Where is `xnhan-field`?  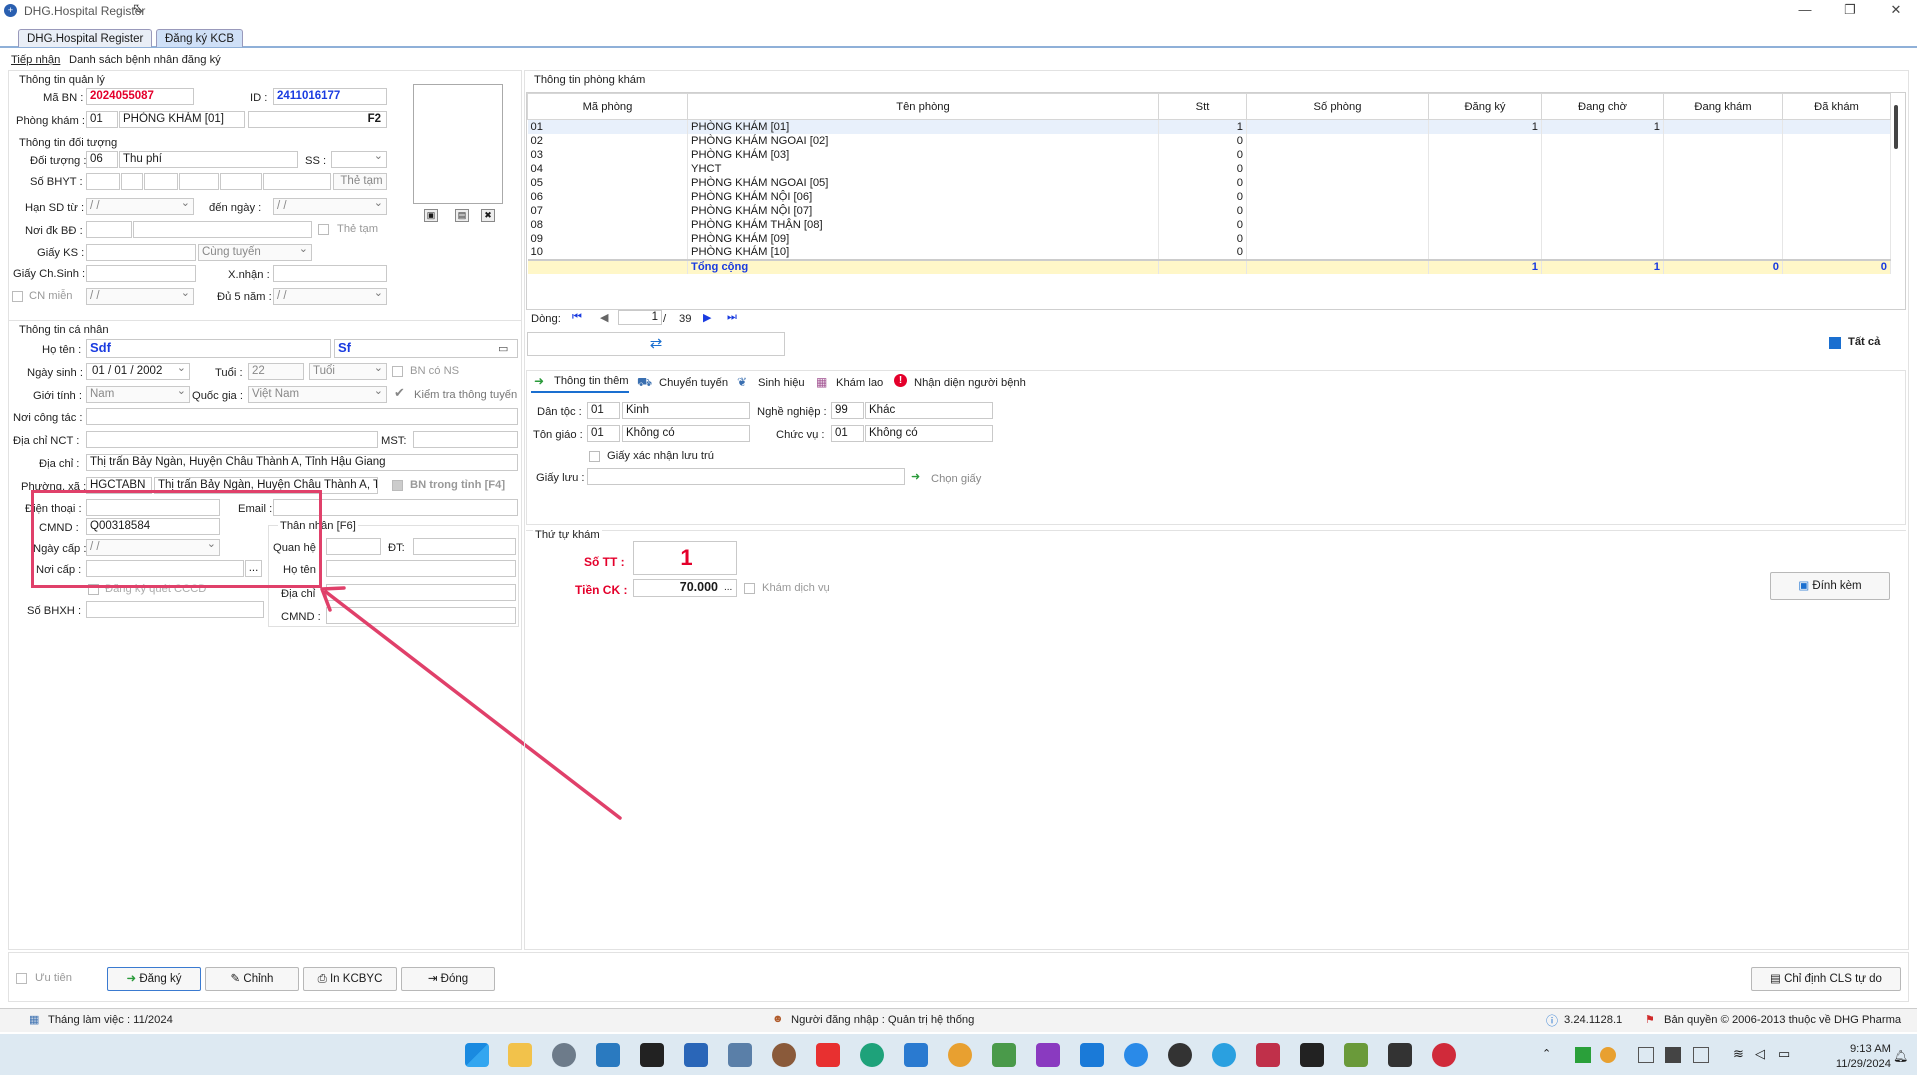
xnhan-field is located at coordinates (330, 273).